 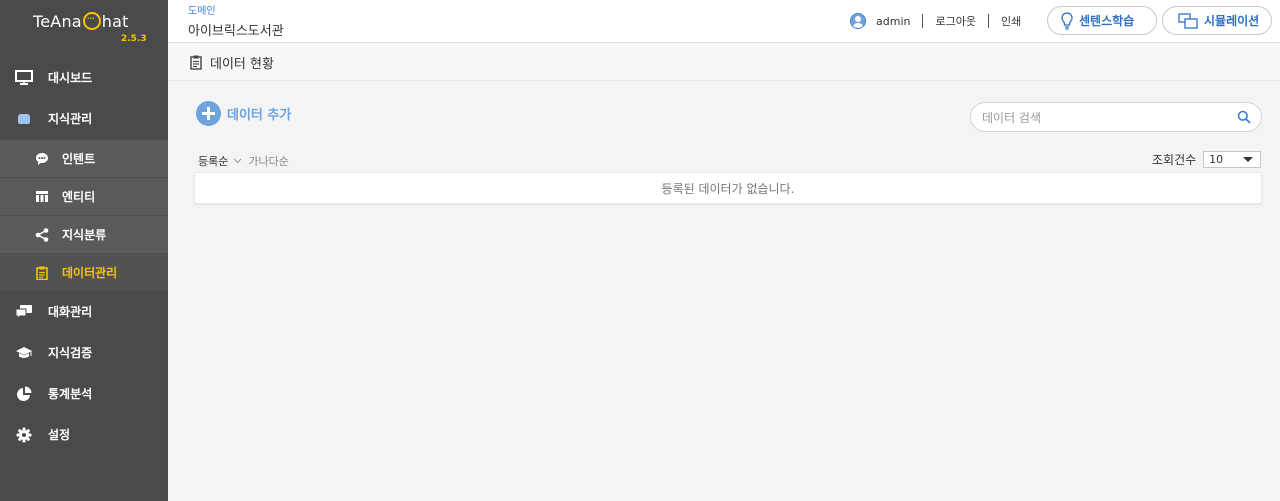 What do you see at coordinates (24, 353) in the screenshot?
I see `graduation-cap-icon` at bounding box center [24, 353].